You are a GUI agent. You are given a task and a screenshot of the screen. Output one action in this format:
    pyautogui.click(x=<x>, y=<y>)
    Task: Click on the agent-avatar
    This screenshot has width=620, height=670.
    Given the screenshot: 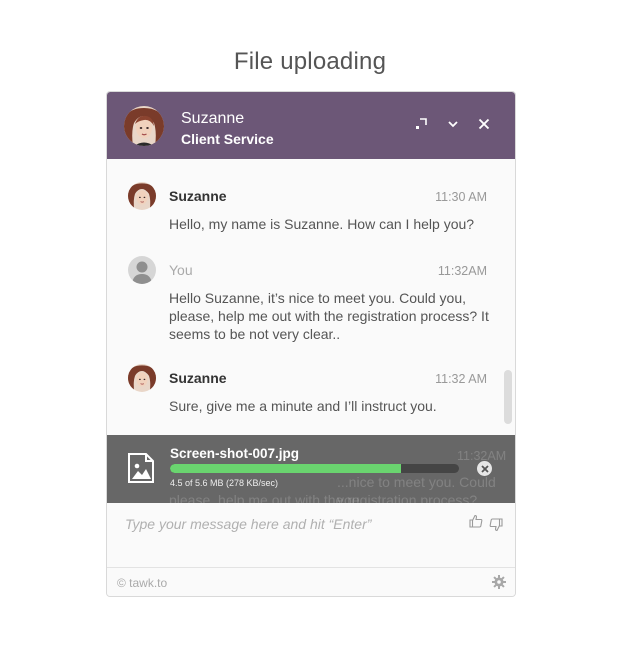 What is the action you would take?
    pyautogui.click(x=144, y=126)
    